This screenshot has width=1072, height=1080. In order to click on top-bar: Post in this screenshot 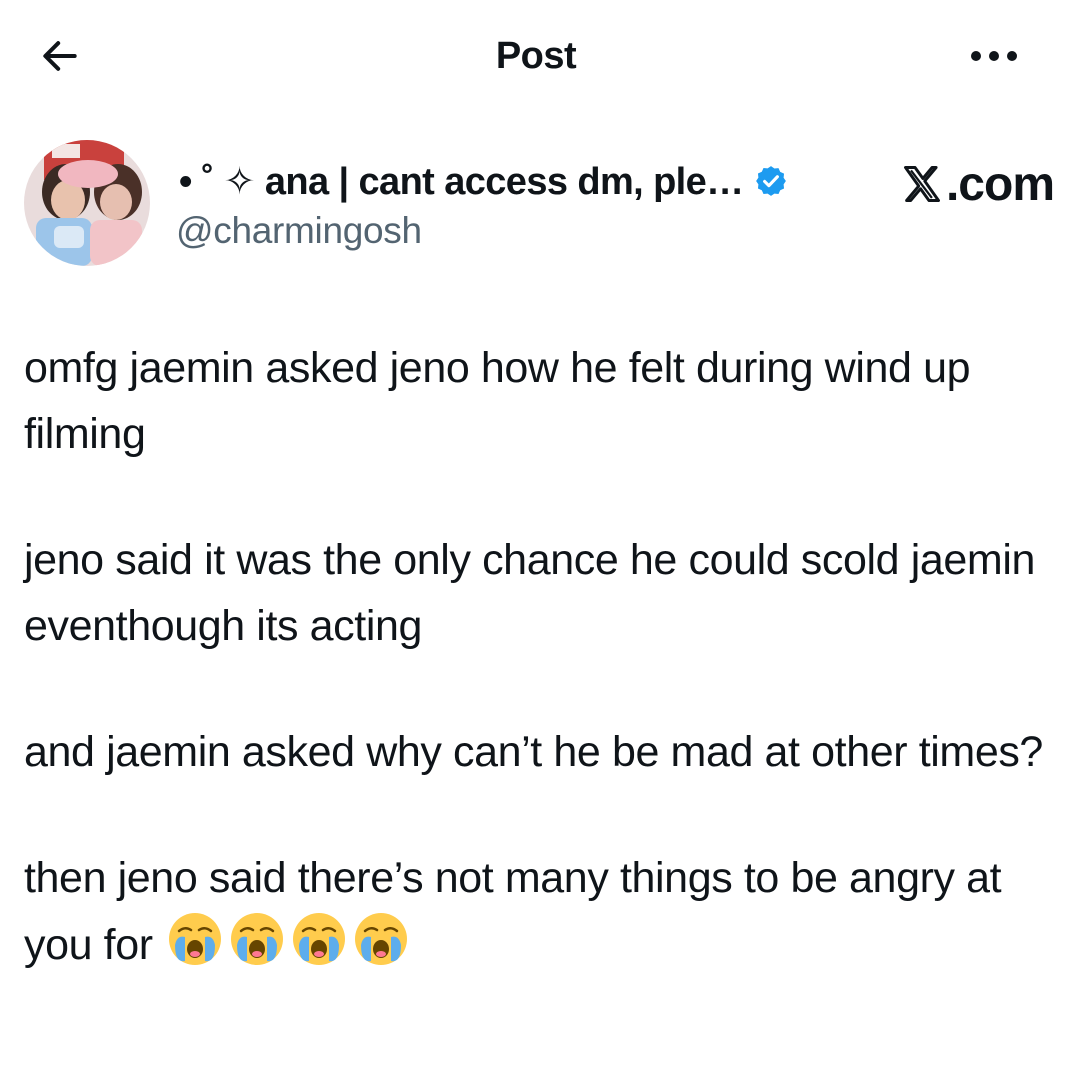, I will do `click(536, 55)`.